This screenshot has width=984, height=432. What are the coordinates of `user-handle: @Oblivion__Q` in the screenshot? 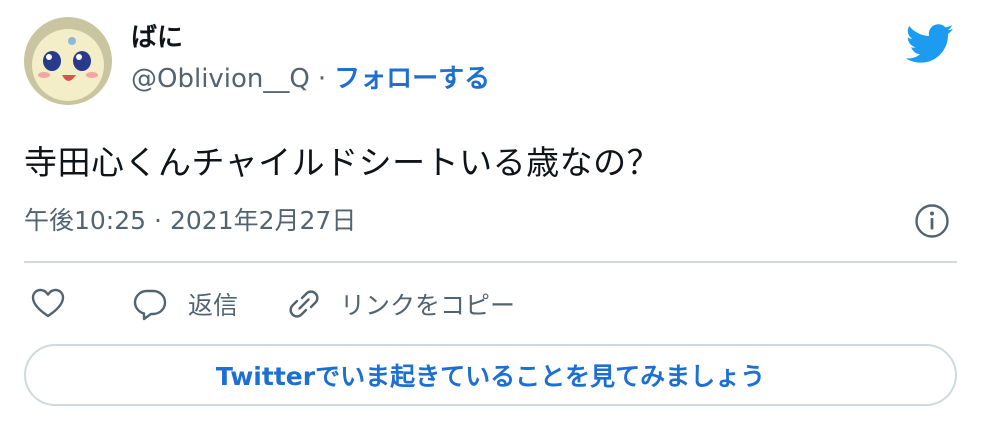 It's located at (220, 79).